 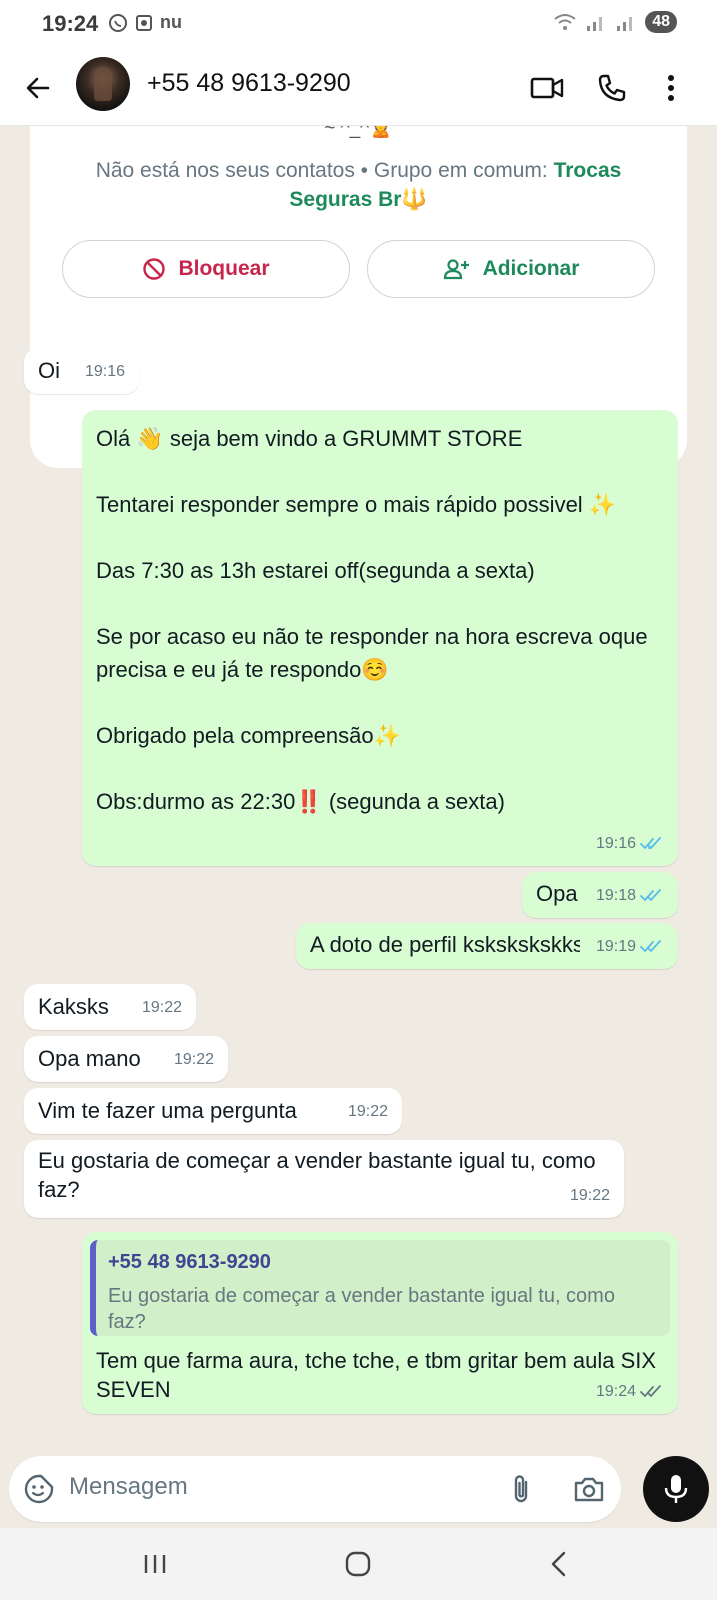 I want to click on voice-call-button, so click(x=612, y=88).